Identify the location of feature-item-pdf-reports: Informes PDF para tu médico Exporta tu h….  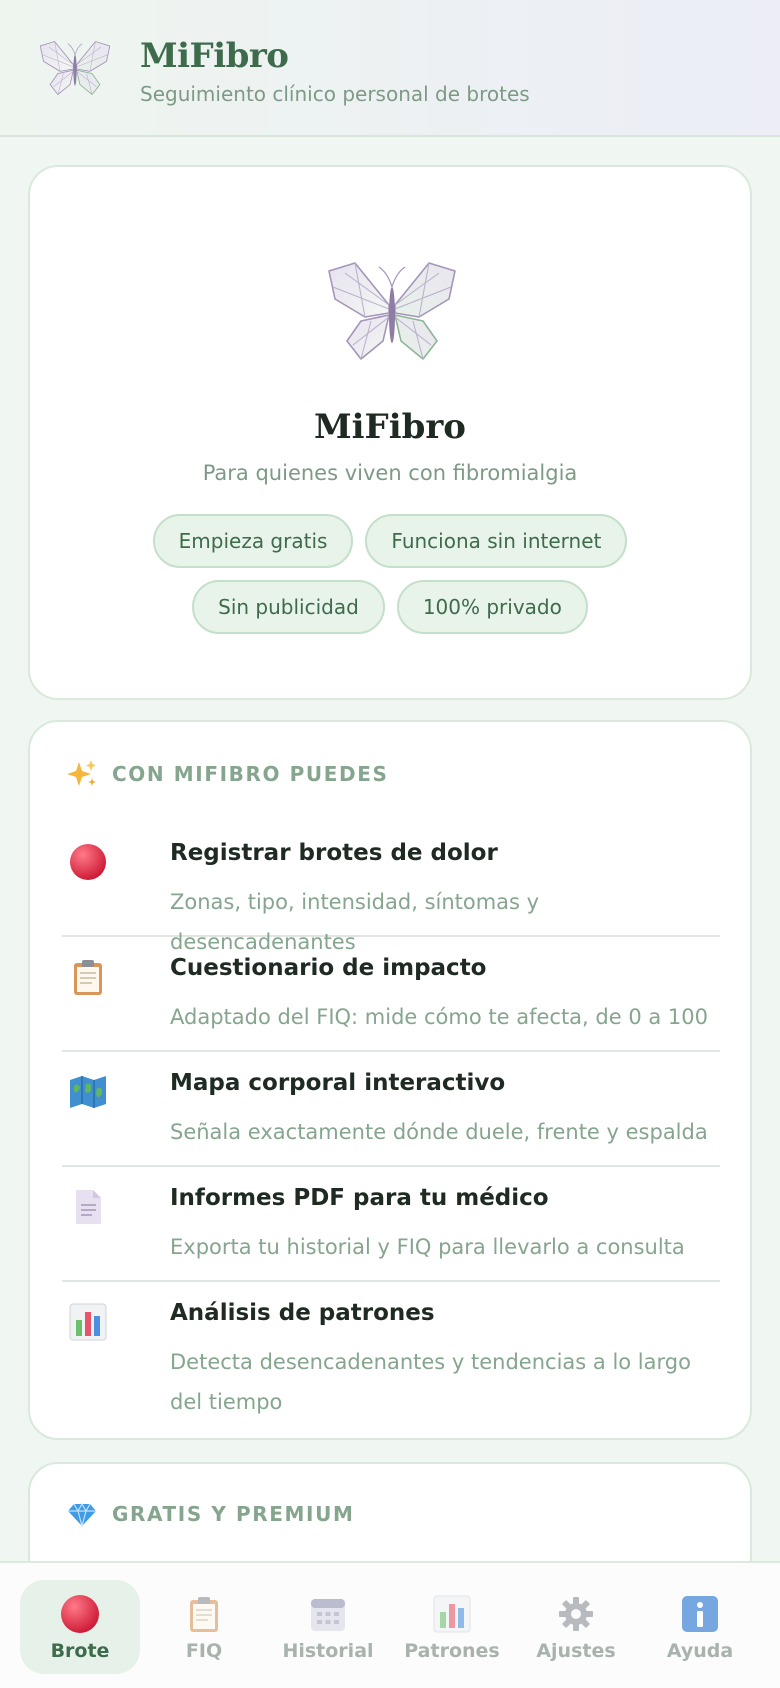
(391, 1224).